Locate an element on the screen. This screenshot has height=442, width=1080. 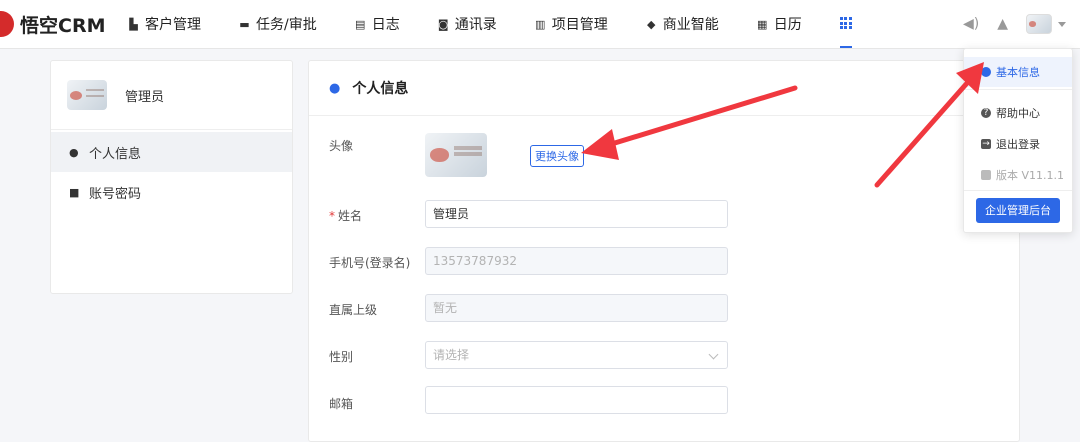
contacts-icon: ◙ is located at coordinates (443, 24).